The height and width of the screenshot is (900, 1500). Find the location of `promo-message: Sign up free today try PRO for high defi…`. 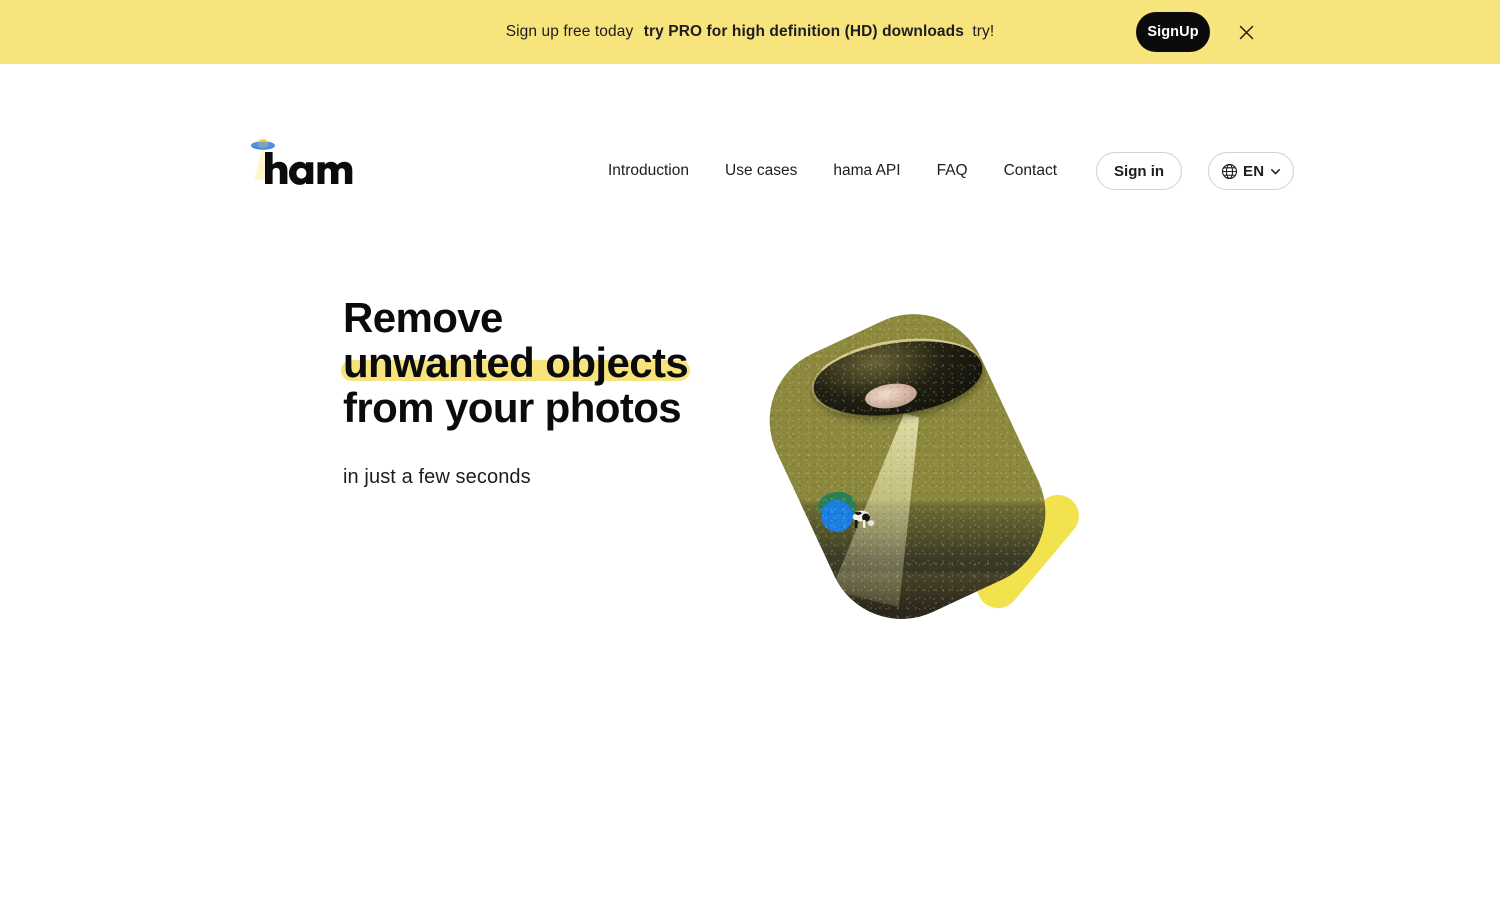

promo-message: Sign up free today try PRO for high defi… is located at coordinates (750, 32).